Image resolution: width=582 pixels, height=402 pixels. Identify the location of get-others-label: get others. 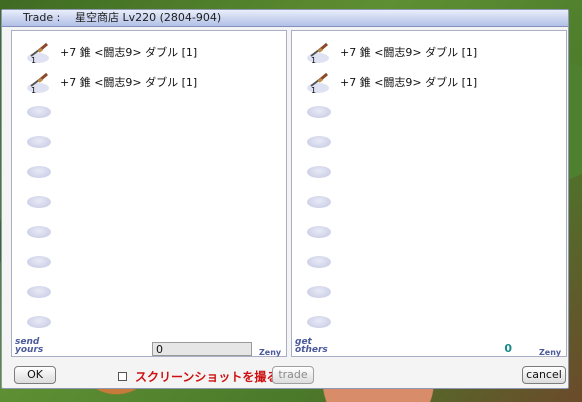
(311, 346).